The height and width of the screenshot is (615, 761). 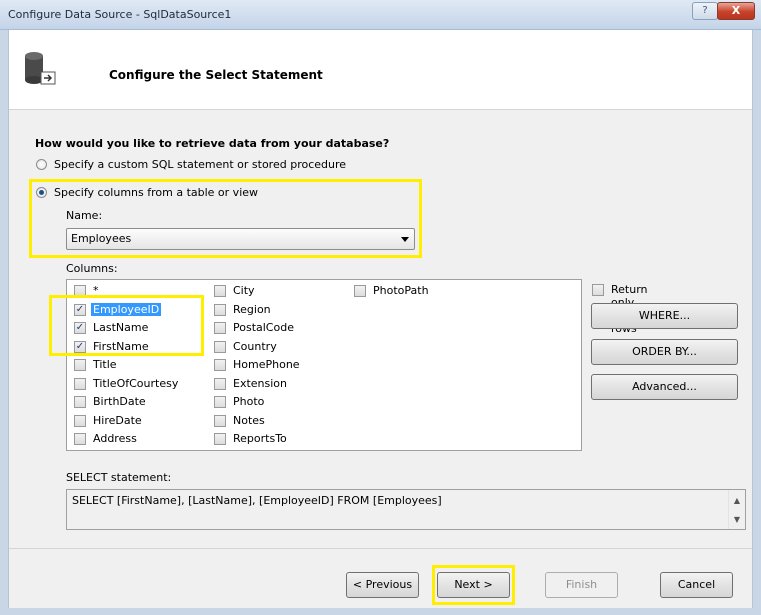 I want to click on custom-sql-radio, so click(x=41, y=164).